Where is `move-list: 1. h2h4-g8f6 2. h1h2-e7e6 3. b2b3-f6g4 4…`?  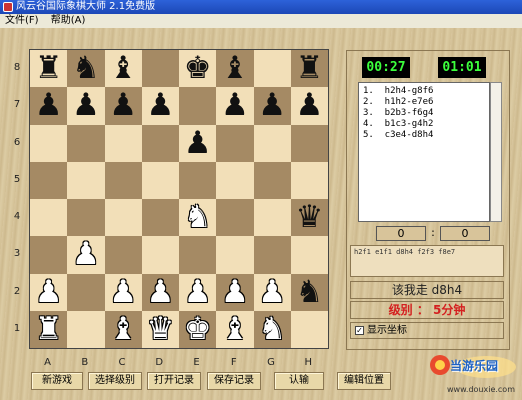 move-list: 1. h2h4-g8f6 2. h1h2-e7e6 3. b2b3-f6g4 4… is located at coordinates (424, 152).